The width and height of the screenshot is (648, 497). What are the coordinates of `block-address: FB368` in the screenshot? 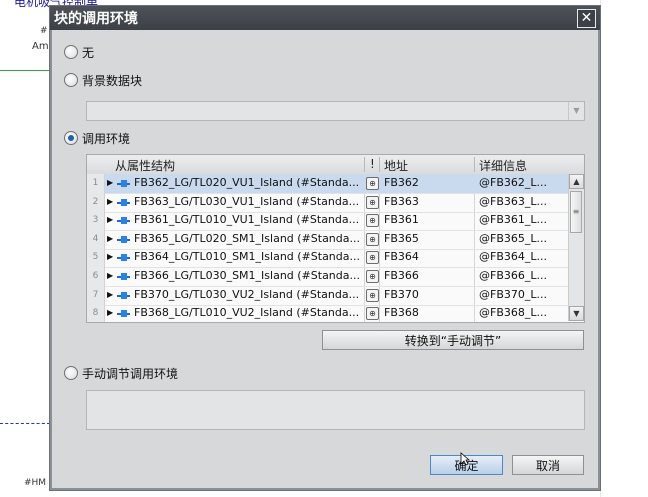 It's located at (401, 313).